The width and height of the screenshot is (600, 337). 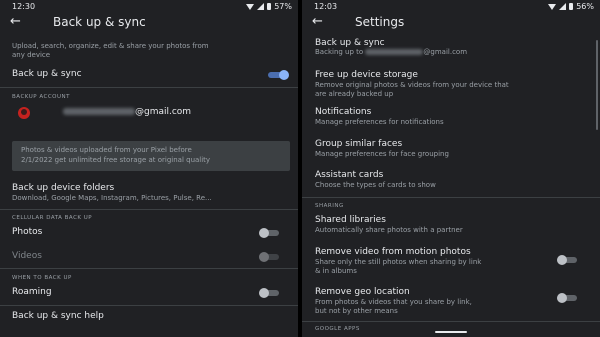 What do you see at coordinates (350, 220) in the screenshot?
I see `shared-libraries-title: Shared libraries` at bounding box center [350, 220].